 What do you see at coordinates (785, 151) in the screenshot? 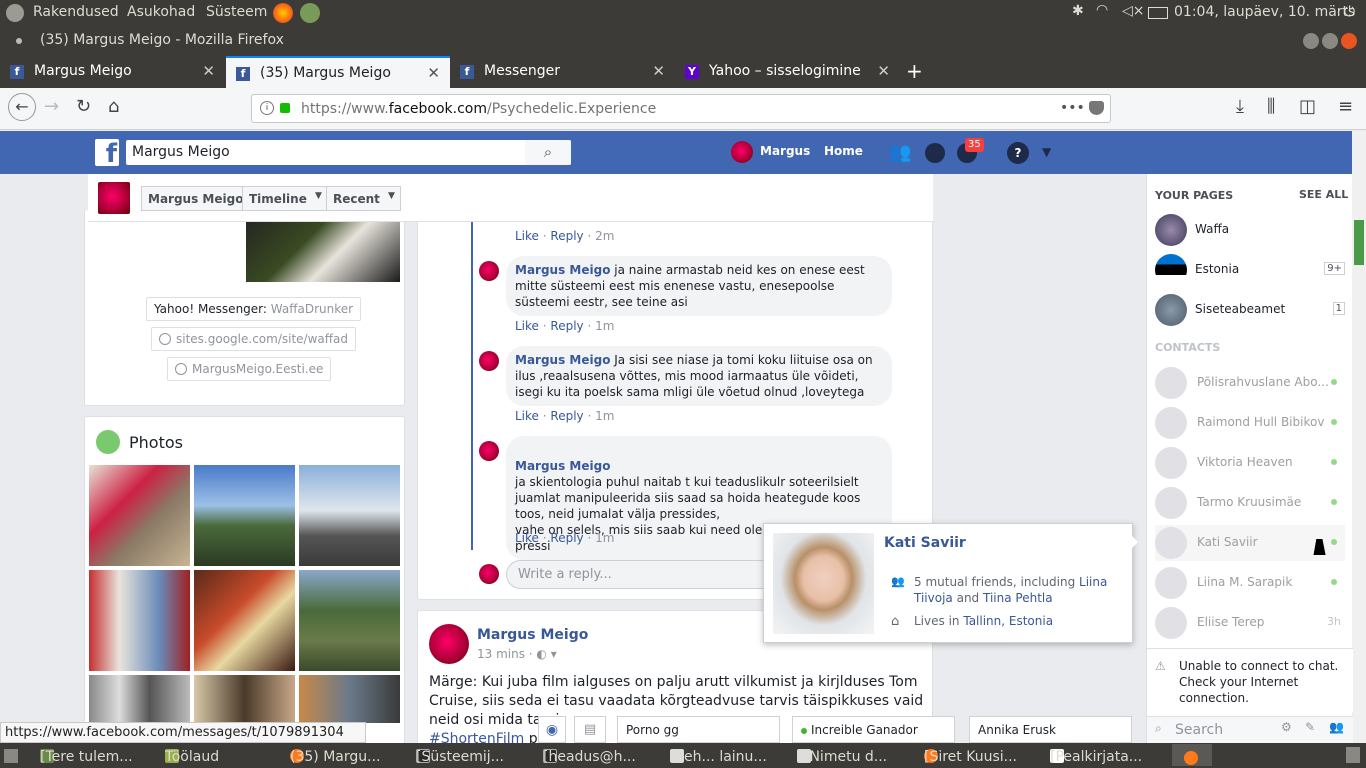
I see `user-profile-link: Margus` at bounding box center [785, 151].